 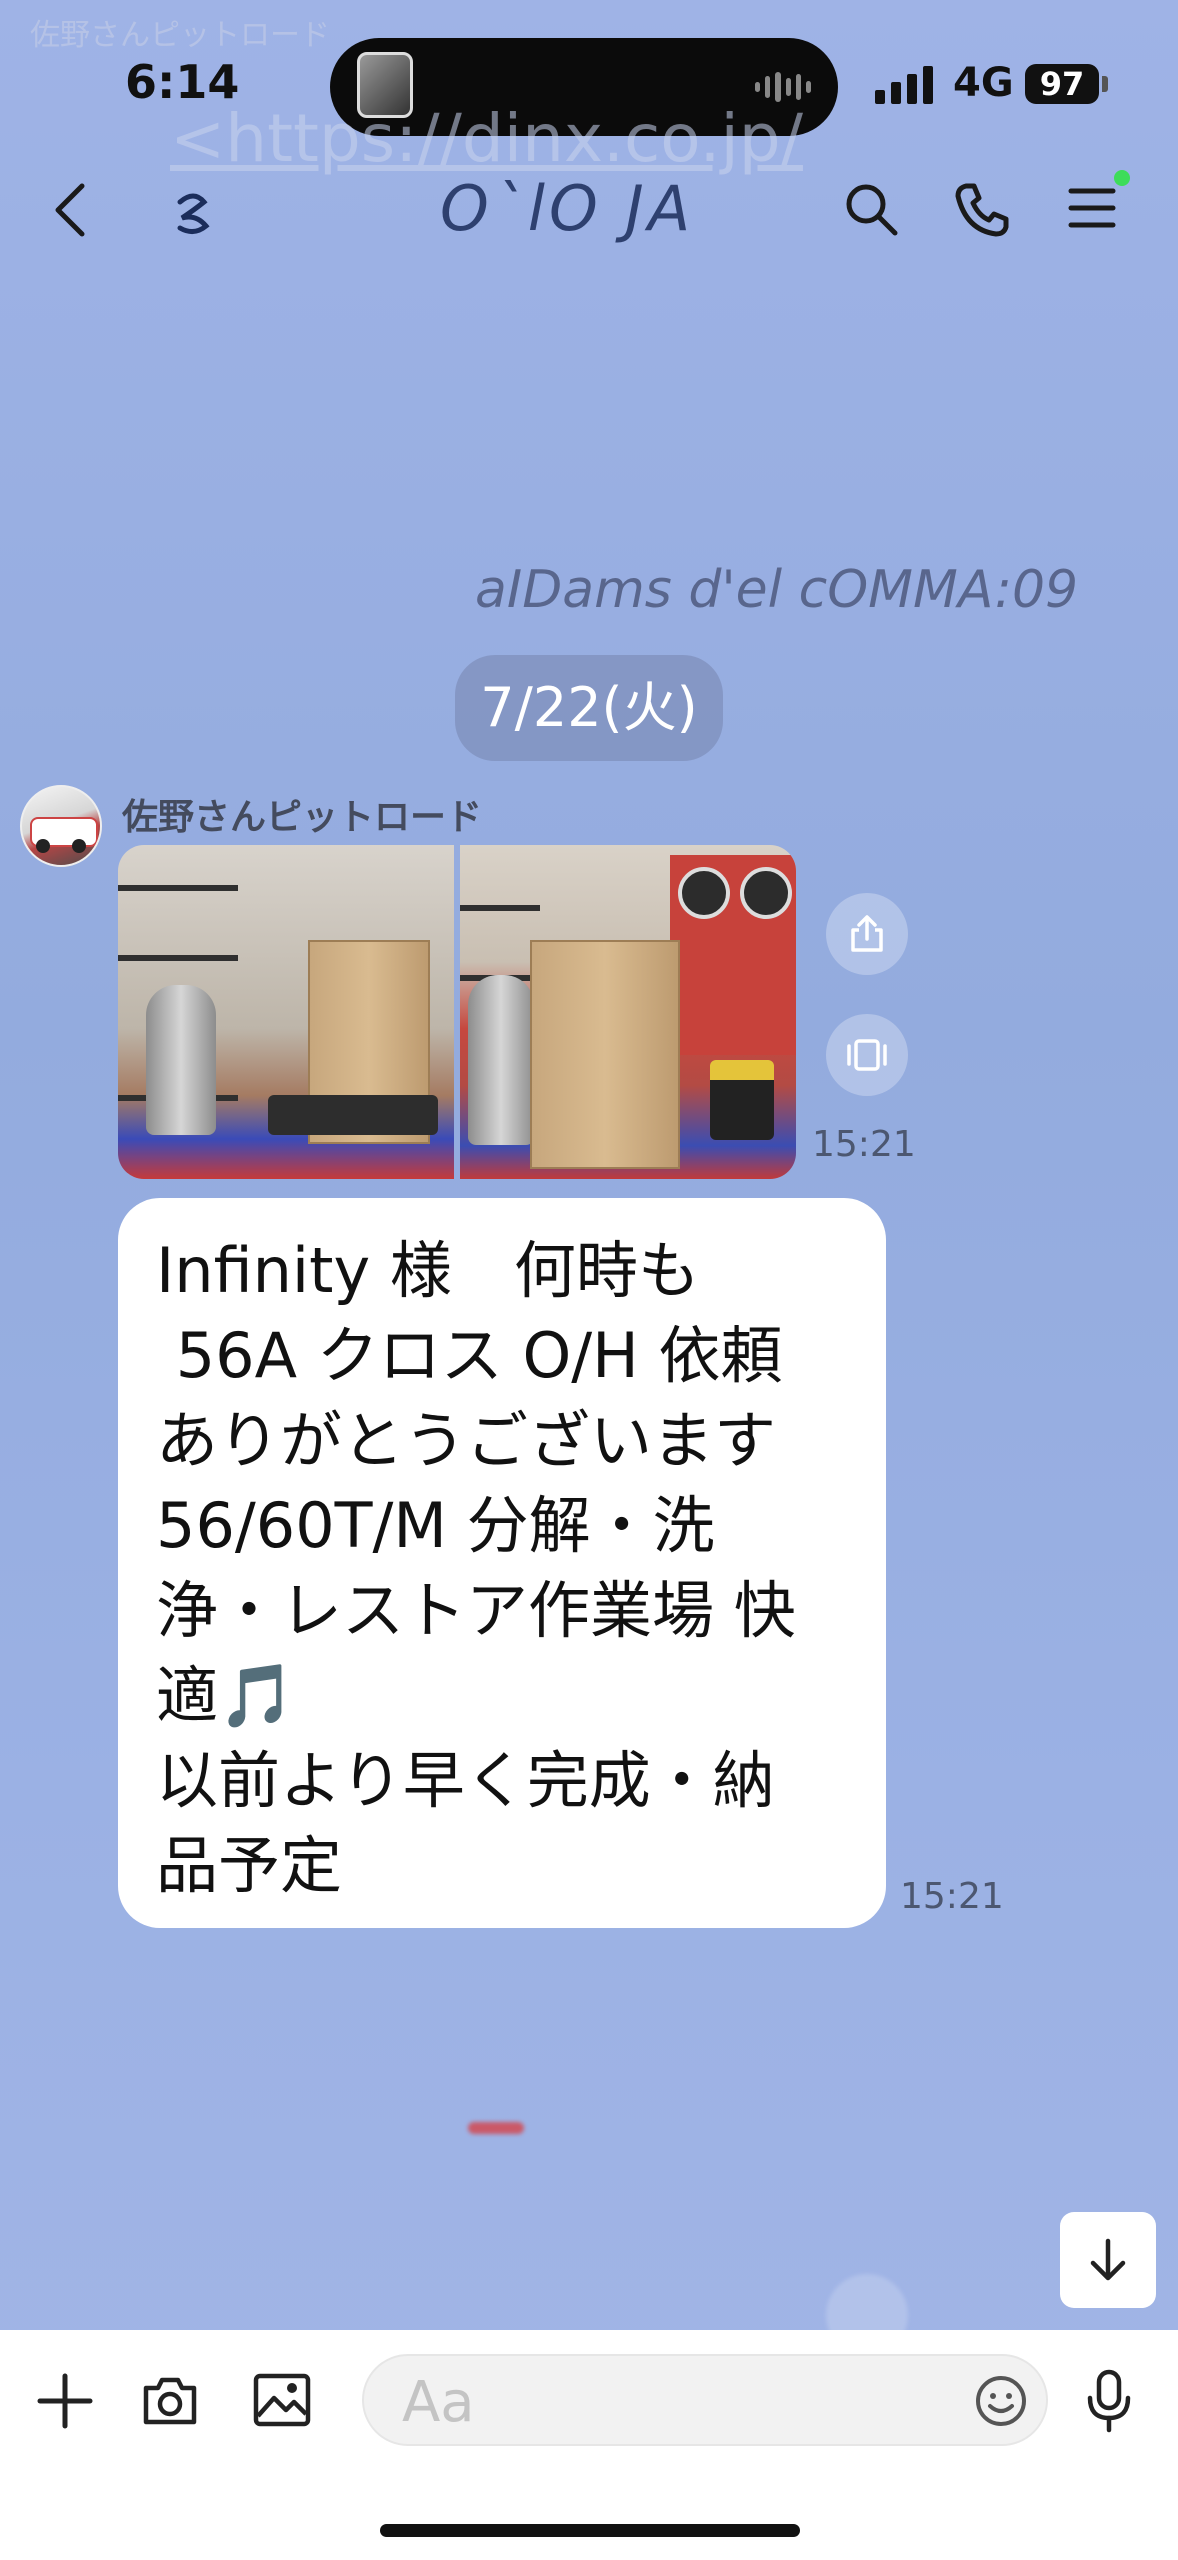 I want to click on chevron-left-icon, so click(x=70, y=210).